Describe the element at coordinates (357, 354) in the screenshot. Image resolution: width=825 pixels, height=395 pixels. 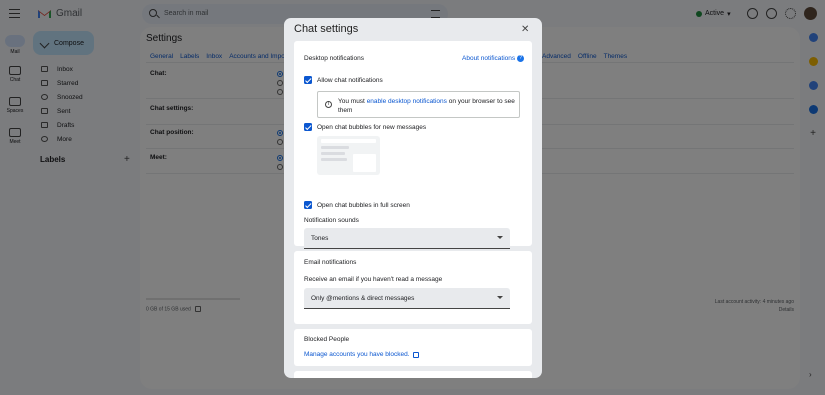
I see `manage-blocked-label: Manage accounts you have blocked.` at that location.